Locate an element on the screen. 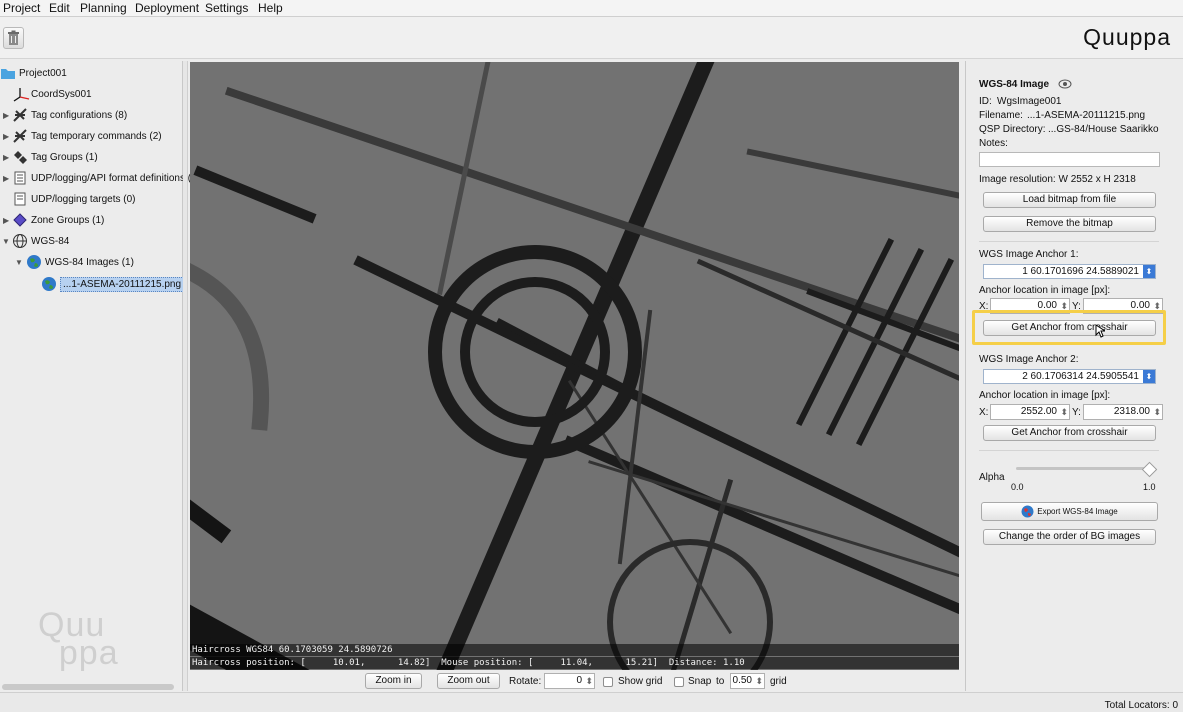 The image size is (1183, 712). menu-project: Project is located at coordinates (21, 8).